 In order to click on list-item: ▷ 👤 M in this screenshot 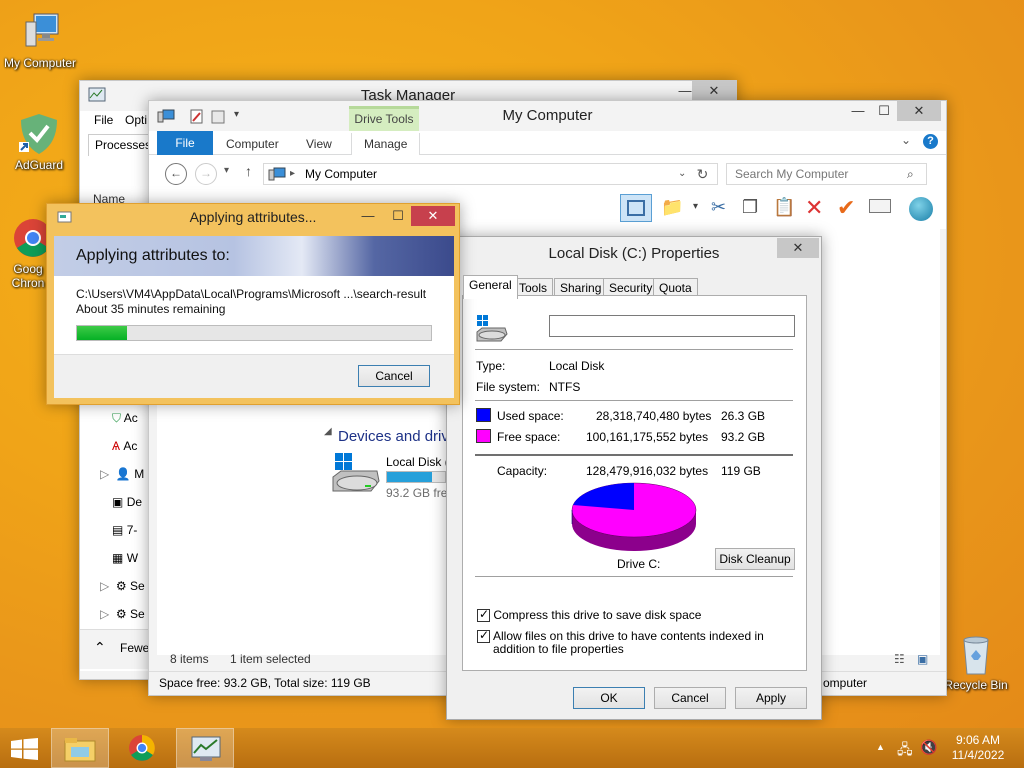, I will do `click(122, 474)`.